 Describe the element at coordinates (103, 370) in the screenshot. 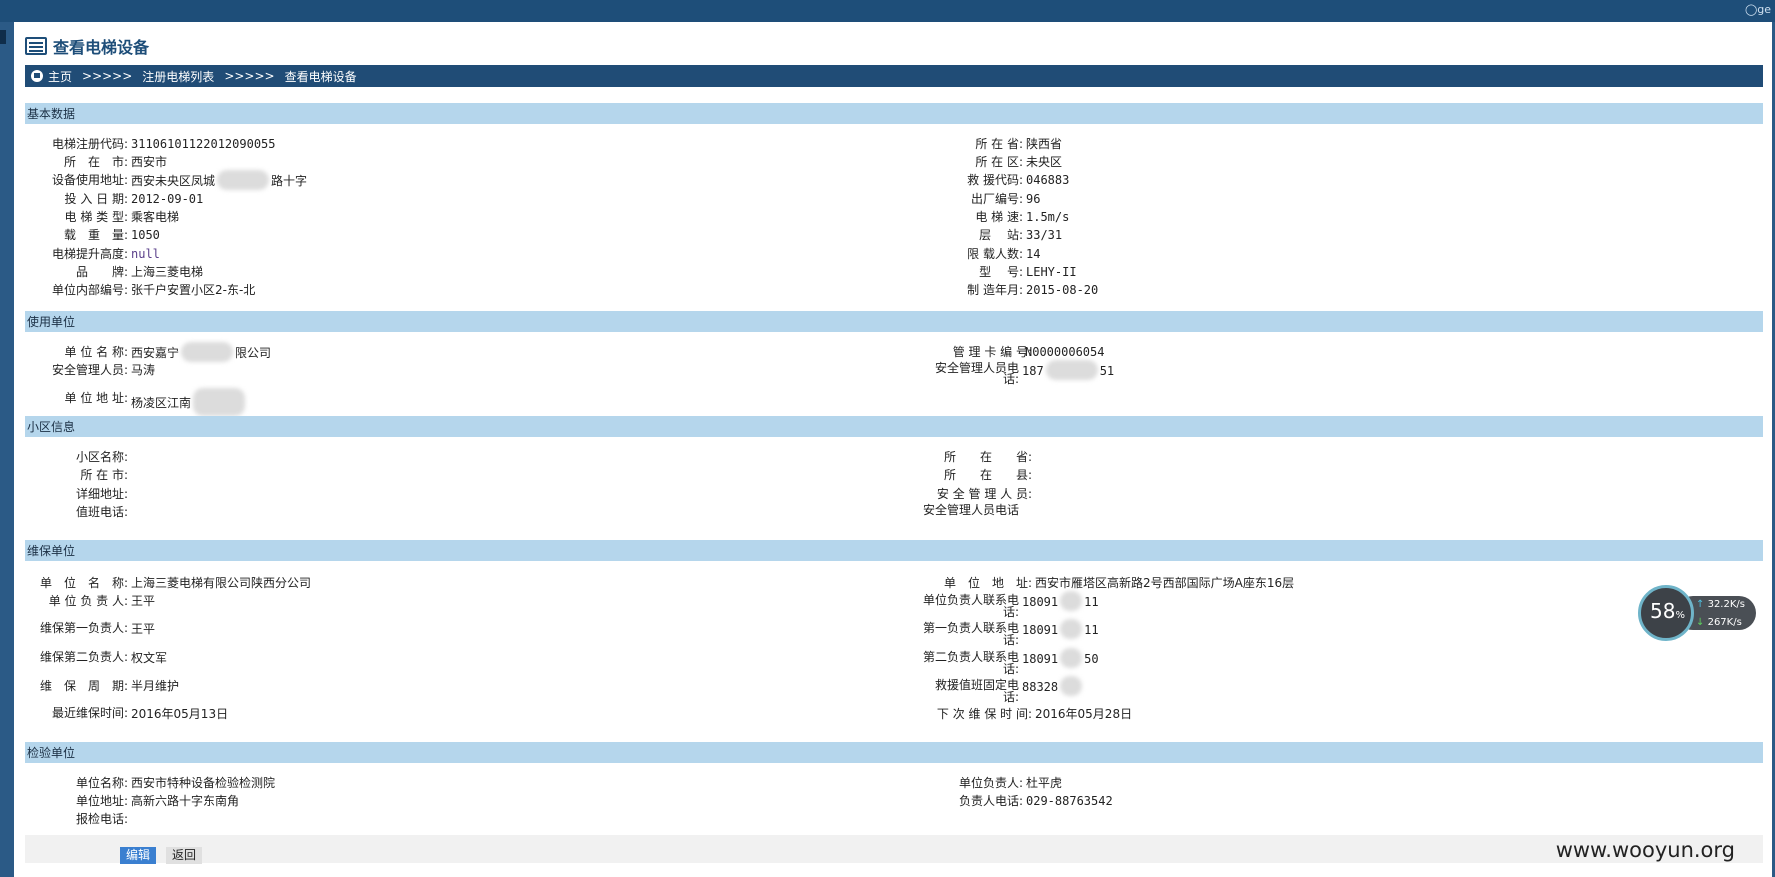

I see `field-safety-manager: 安全管理人员: 马涛` at that location.